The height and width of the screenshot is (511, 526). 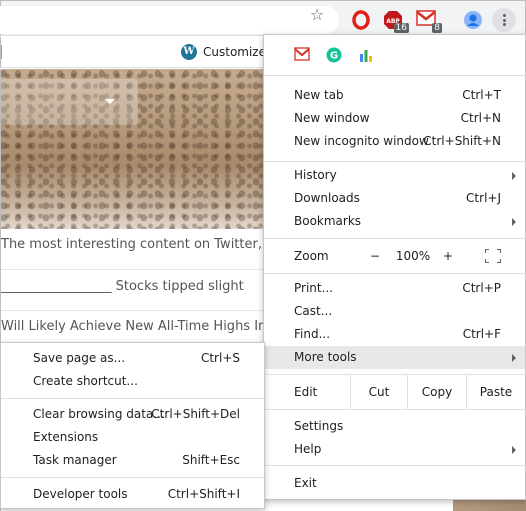 I want to click on paste-button: Paste, so click(x=495, y=392).